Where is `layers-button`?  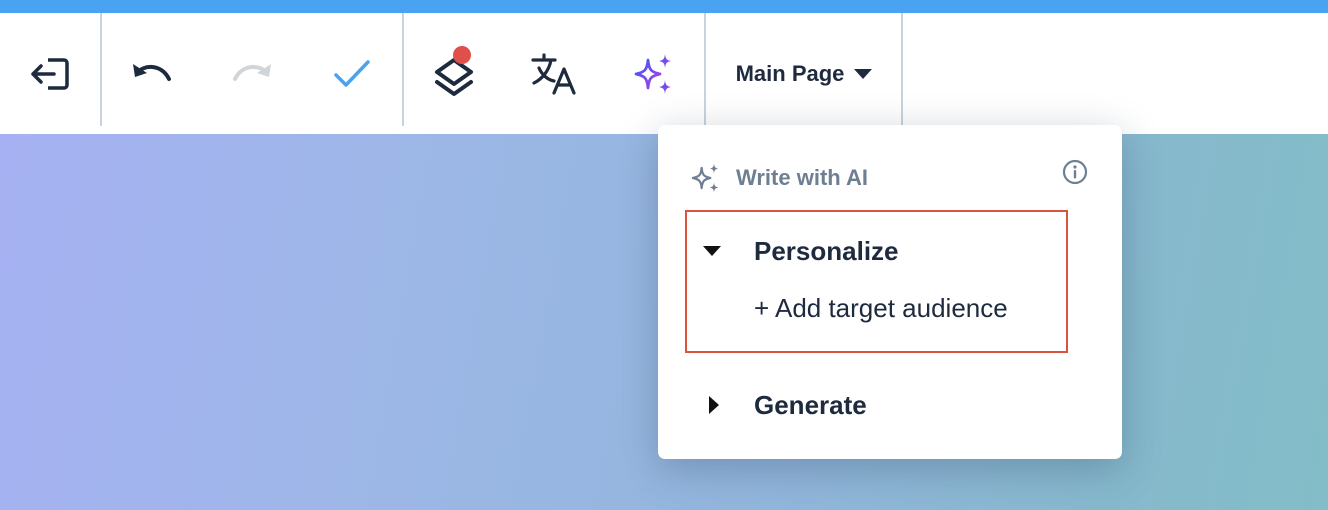 layers-button is located at coordinates (454, 73).